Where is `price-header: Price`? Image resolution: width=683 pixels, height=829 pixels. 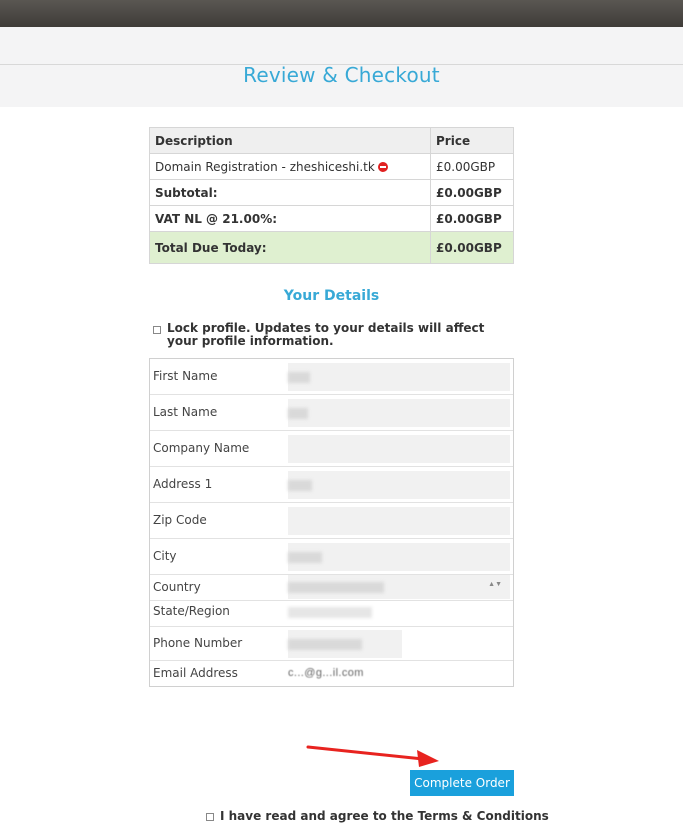 price-header: Price is located at coordinates (472, 140).